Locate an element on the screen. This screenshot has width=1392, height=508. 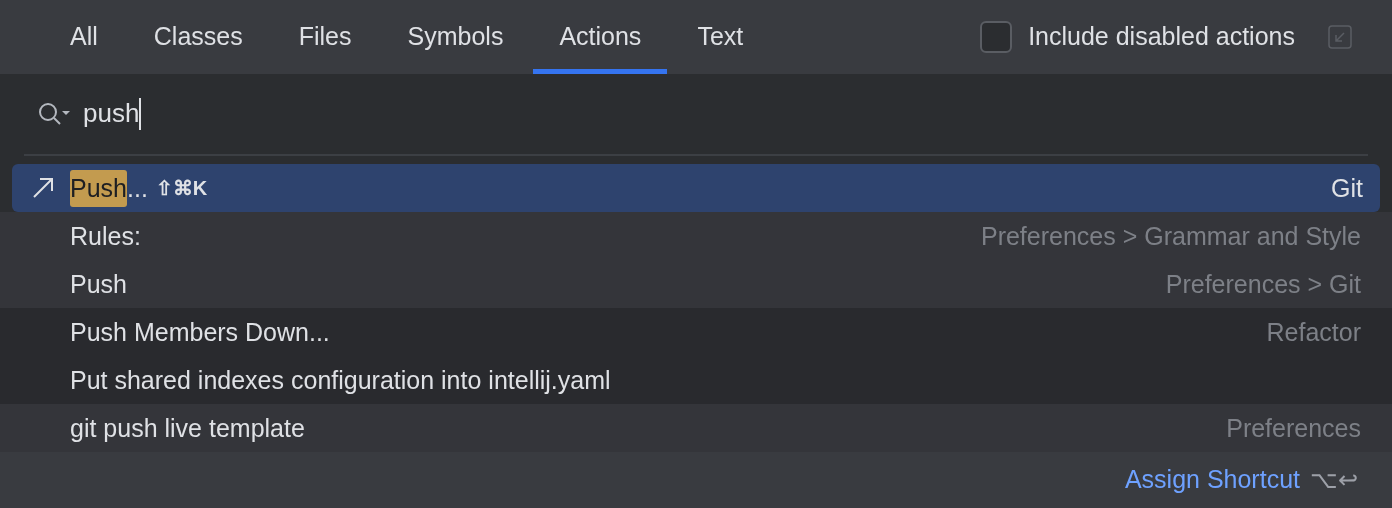
arrow-icon is located at coordinates (43, 188).